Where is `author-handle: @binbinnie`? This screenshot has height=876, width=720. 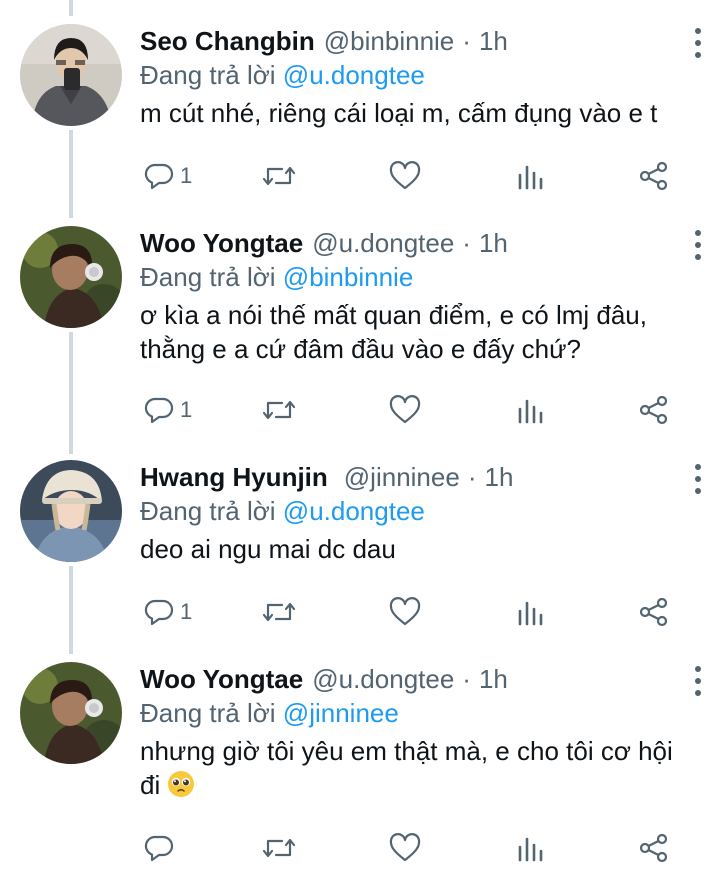 author-handle: @binbinnie is located at coordinates (389, 41).